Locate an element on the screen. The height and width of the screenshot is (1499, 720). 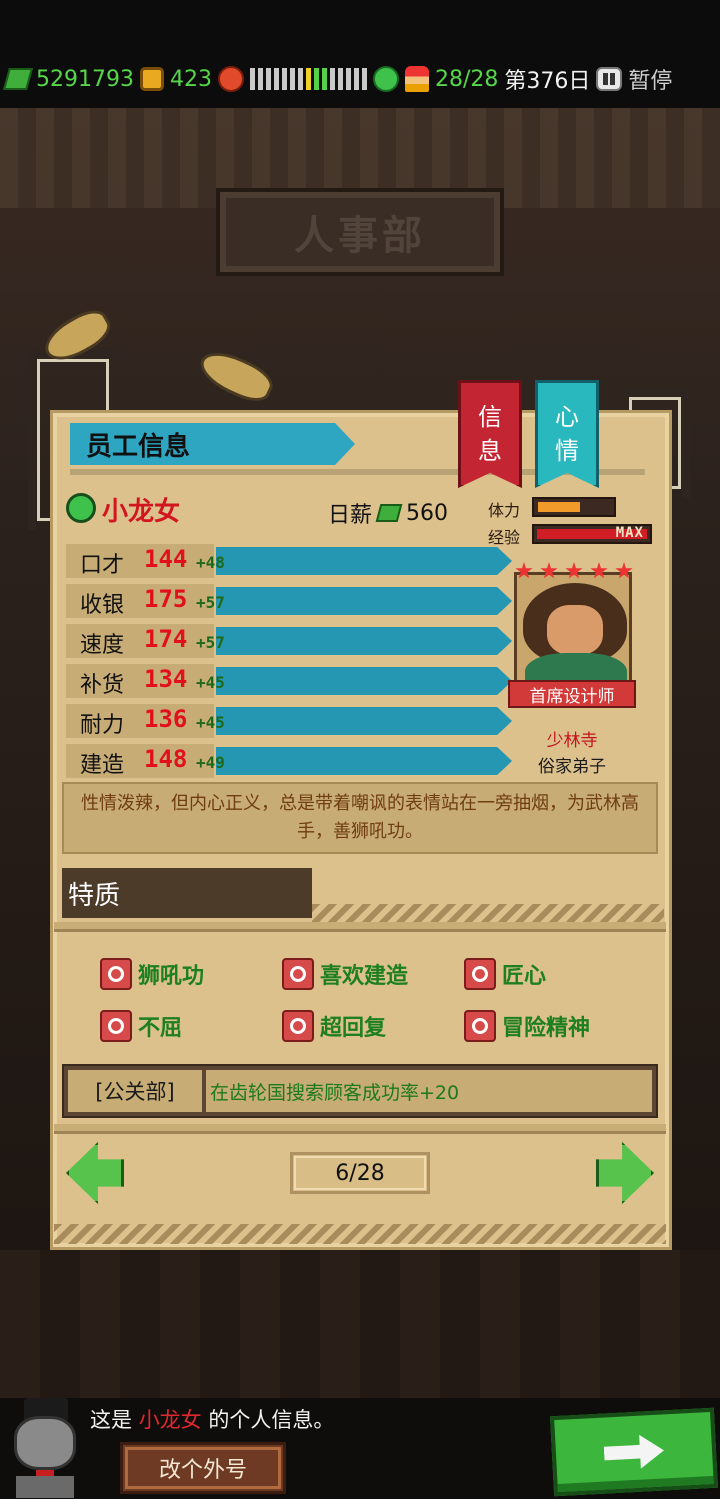
coin-icon is located at coordinates (151, 79).